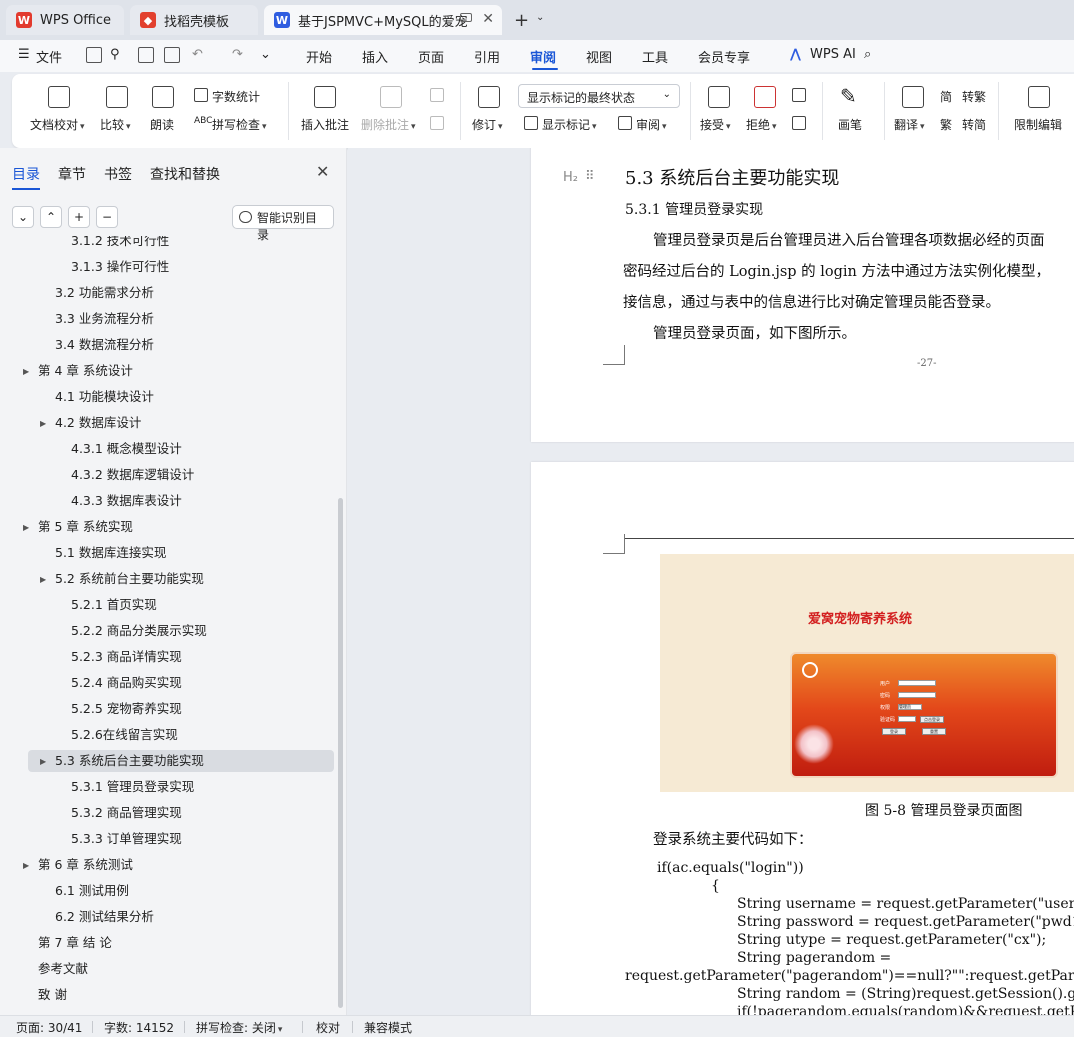 The height and width of the screenshot is (1037, 1074). I want to click on next-comment-icon, so click(437, 123).